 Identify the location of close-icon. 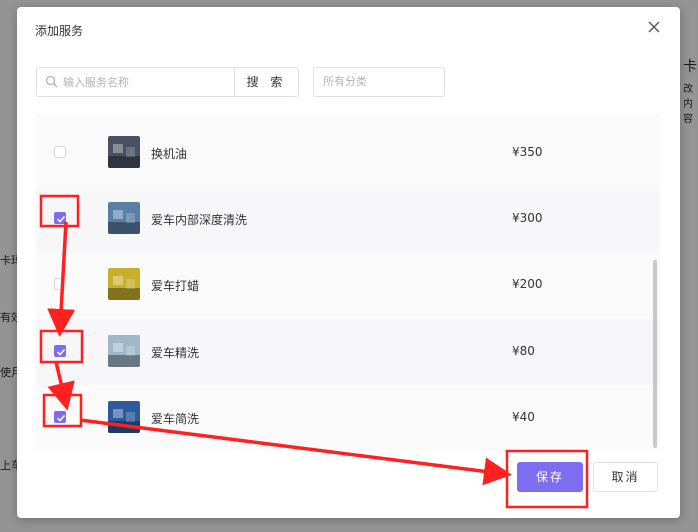
(654, 27).